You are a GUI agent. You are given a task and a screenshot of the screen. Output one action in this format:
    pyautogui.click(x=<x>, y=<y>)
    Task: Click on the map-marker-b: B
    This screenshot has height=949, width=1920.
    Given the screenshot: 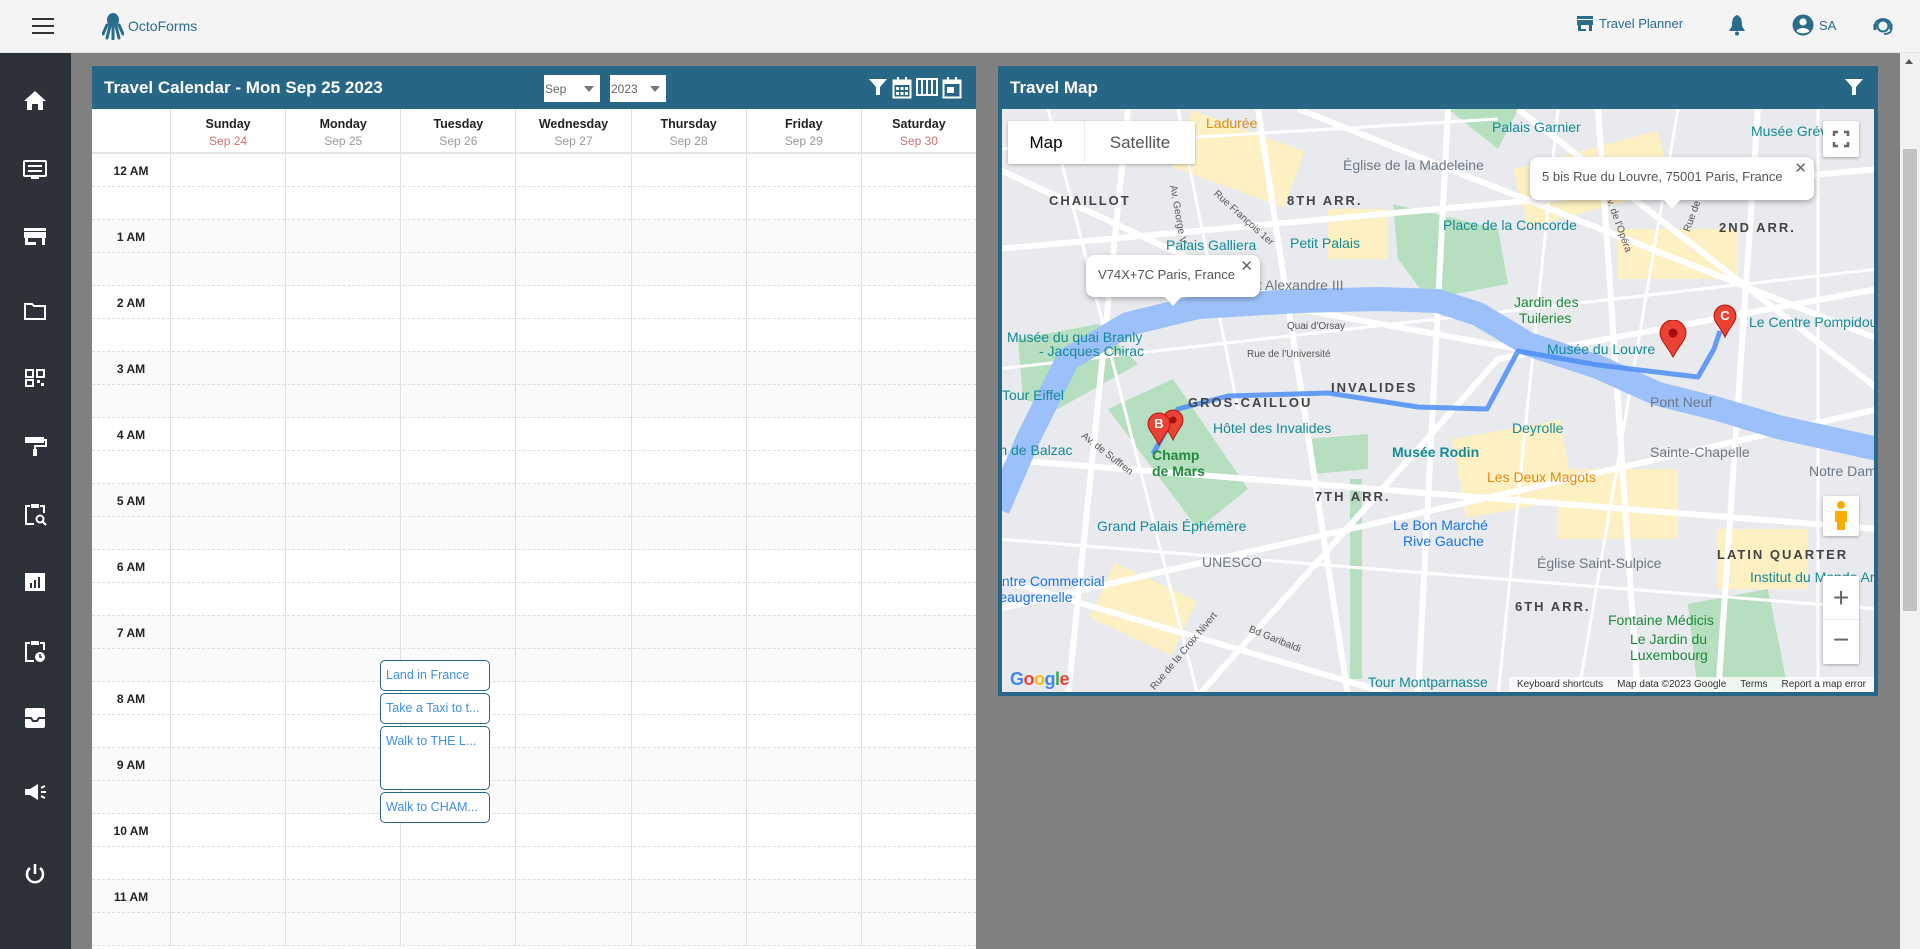 What is the action you would take?
    pyautogui.click(x=1159, y=429)
    